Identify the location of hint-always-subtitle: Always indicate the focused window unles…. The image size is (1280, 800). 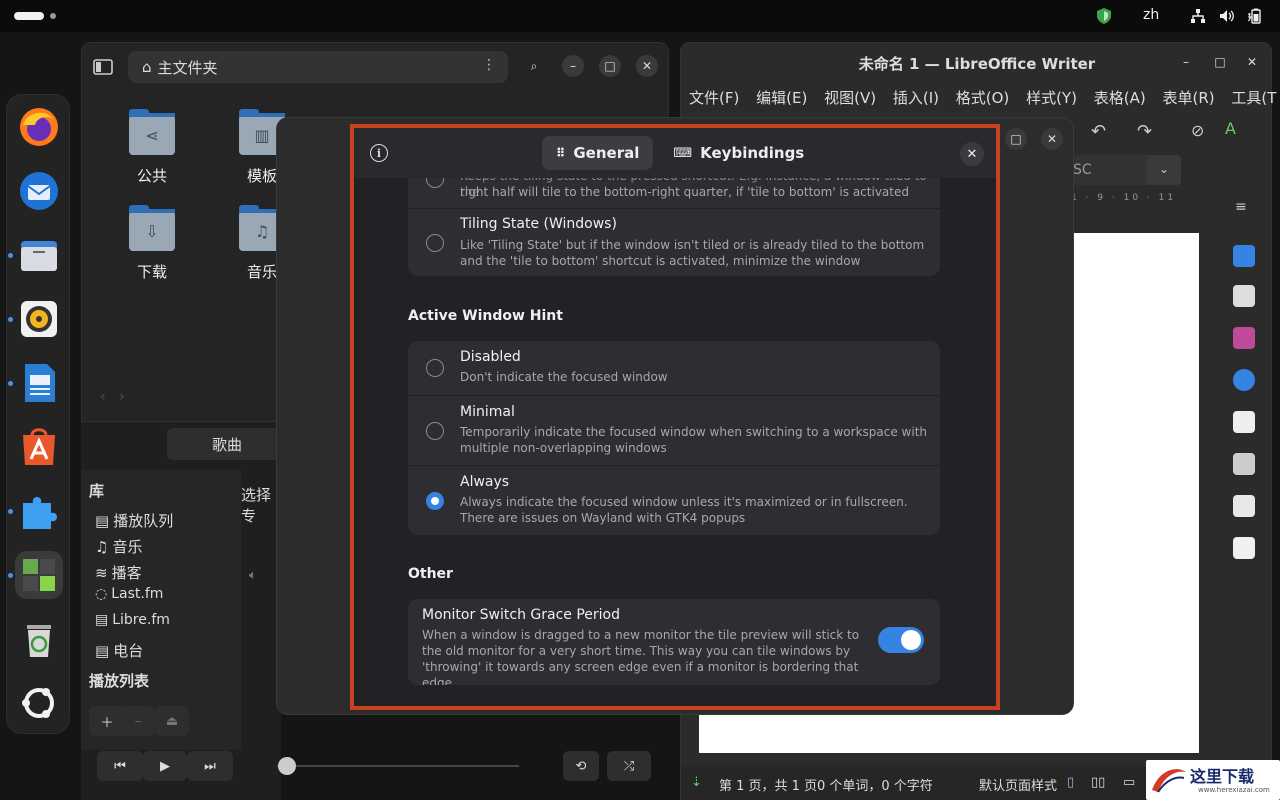
(684, 510).